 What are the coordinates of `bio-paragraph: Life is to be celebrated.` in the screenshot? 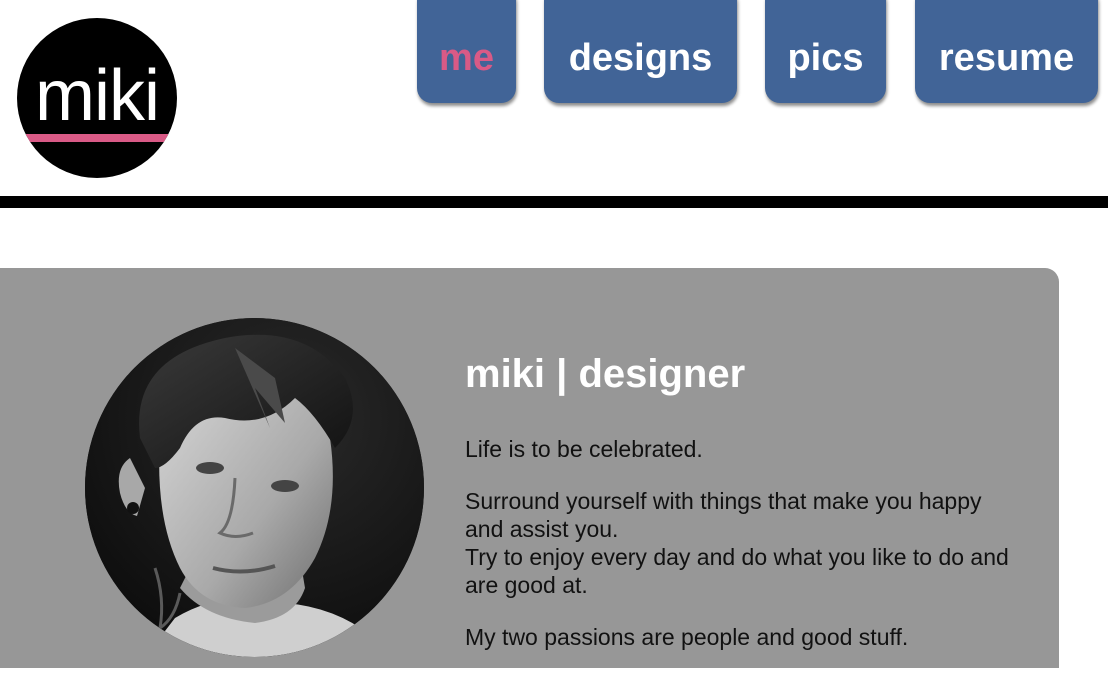 It's located at (584, 449).